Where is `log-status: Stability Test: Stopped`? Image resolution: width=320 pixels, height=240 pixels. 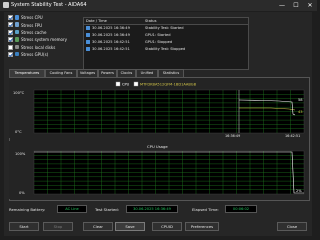 log-status: Stability Test: Stopped is located at coordinates (165, 48).